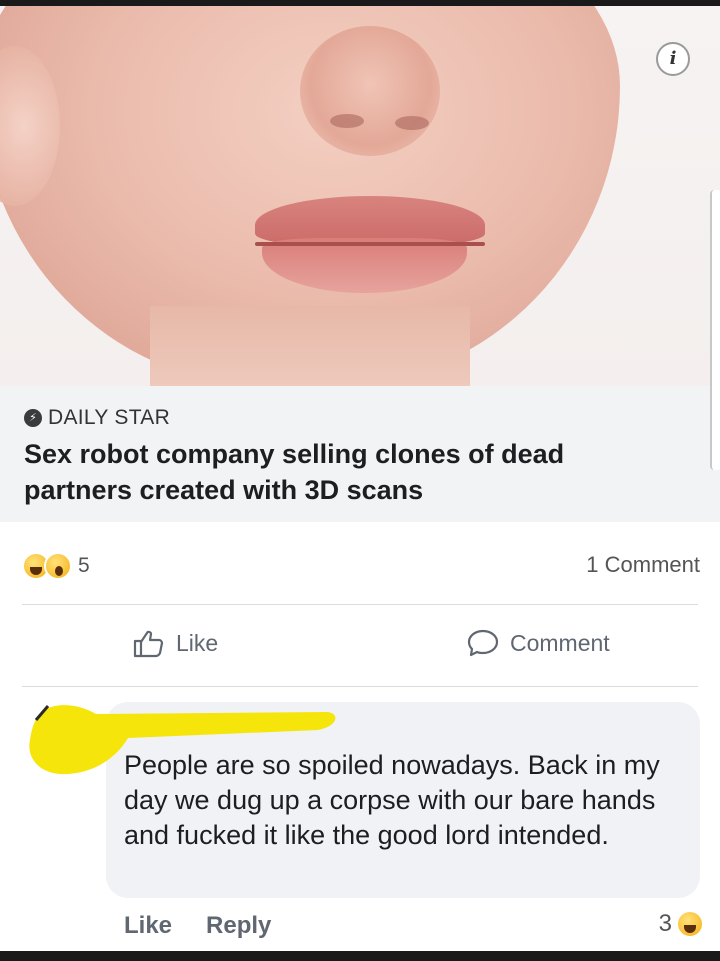  I want to click on comment-reaction-summary: 3, so click(681, 924).